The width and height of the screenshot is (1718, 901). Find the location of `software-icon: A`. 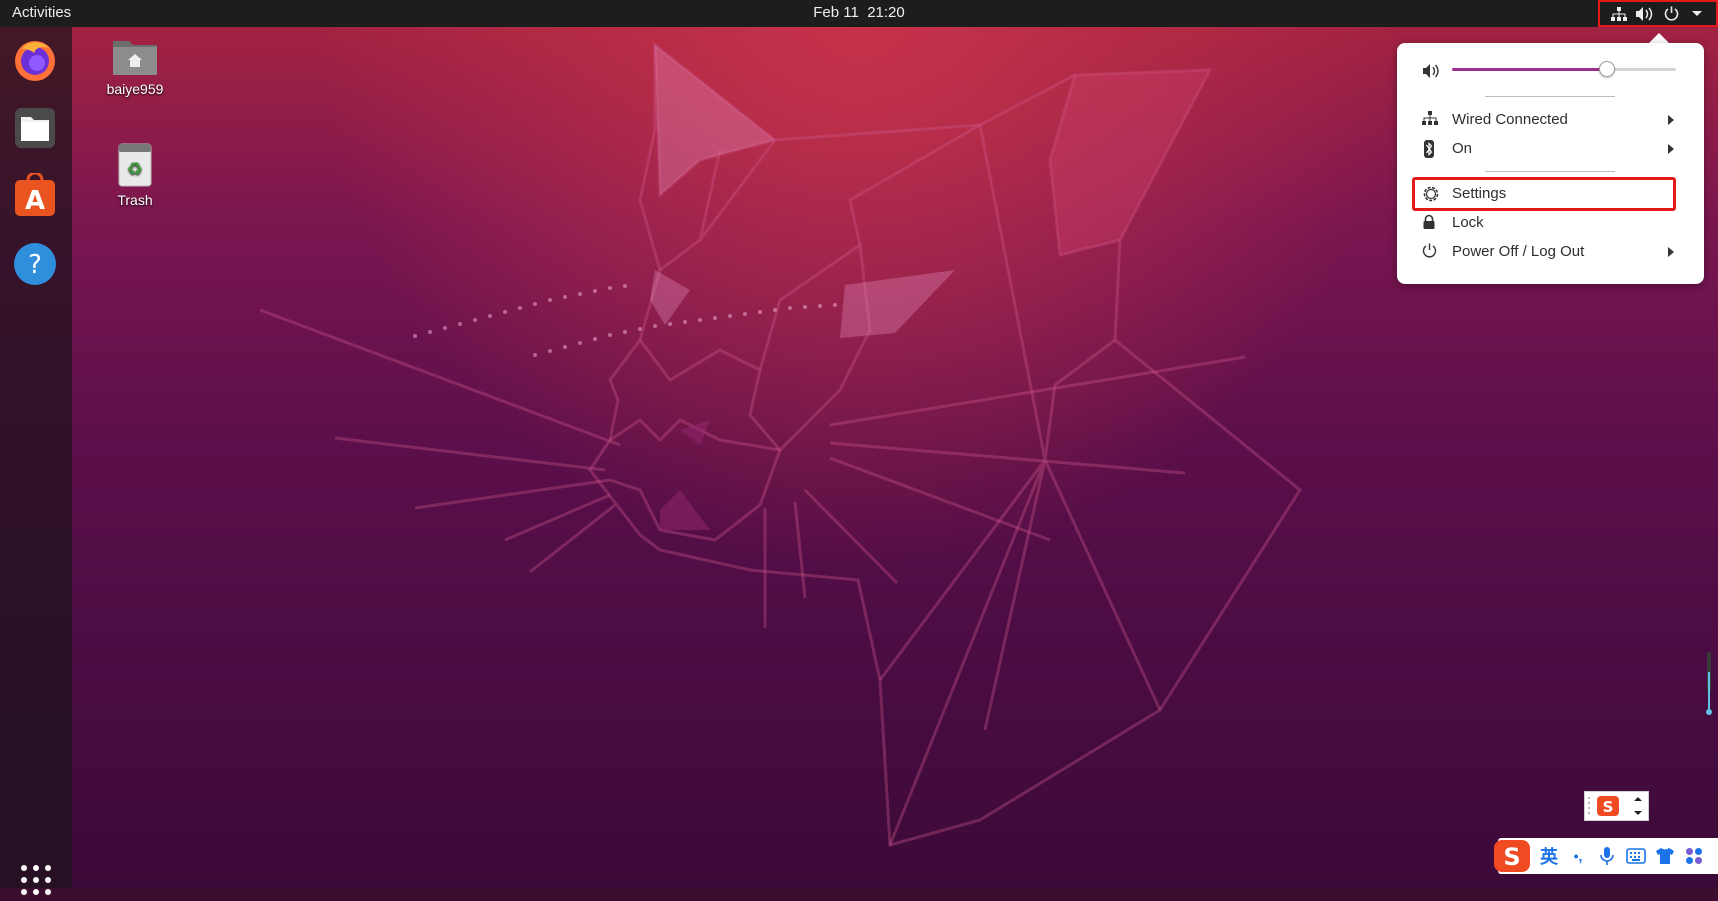

software-icon: A is located at coordinates (35, 193).